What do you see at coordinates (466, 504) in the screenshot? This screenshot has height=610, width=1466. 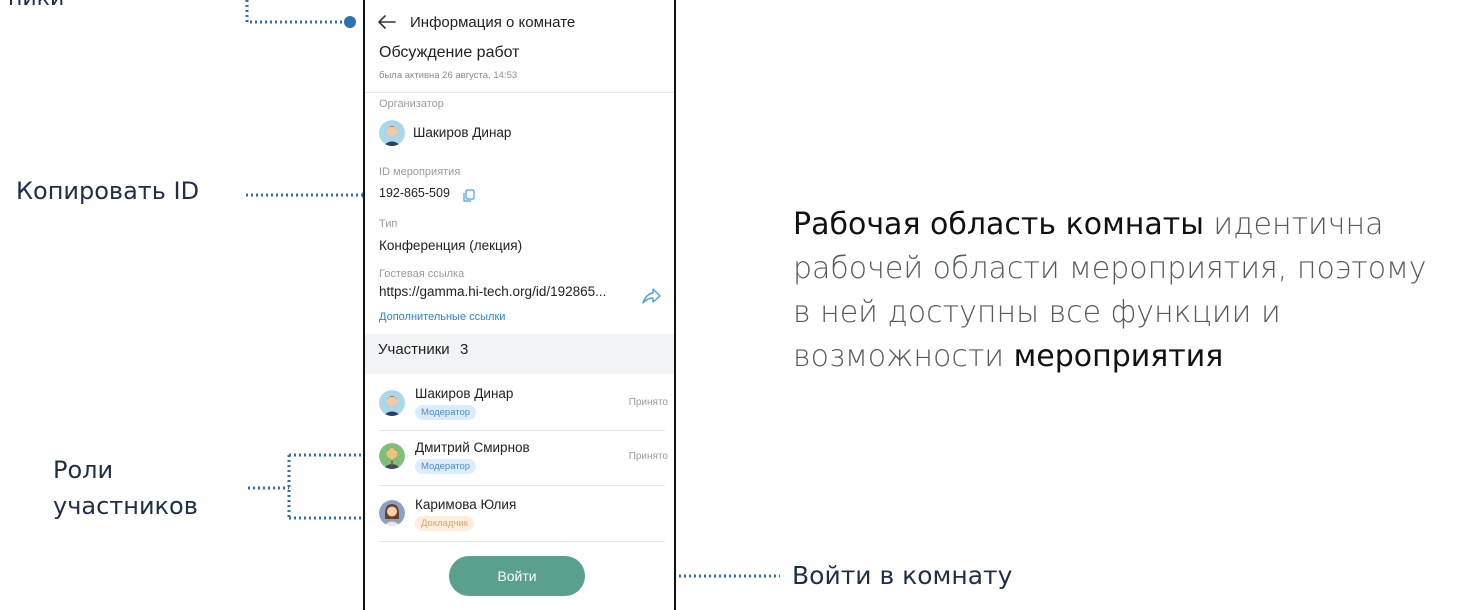 I see `participant-name: Каримова Юлия` at bounding box center [466, 504].